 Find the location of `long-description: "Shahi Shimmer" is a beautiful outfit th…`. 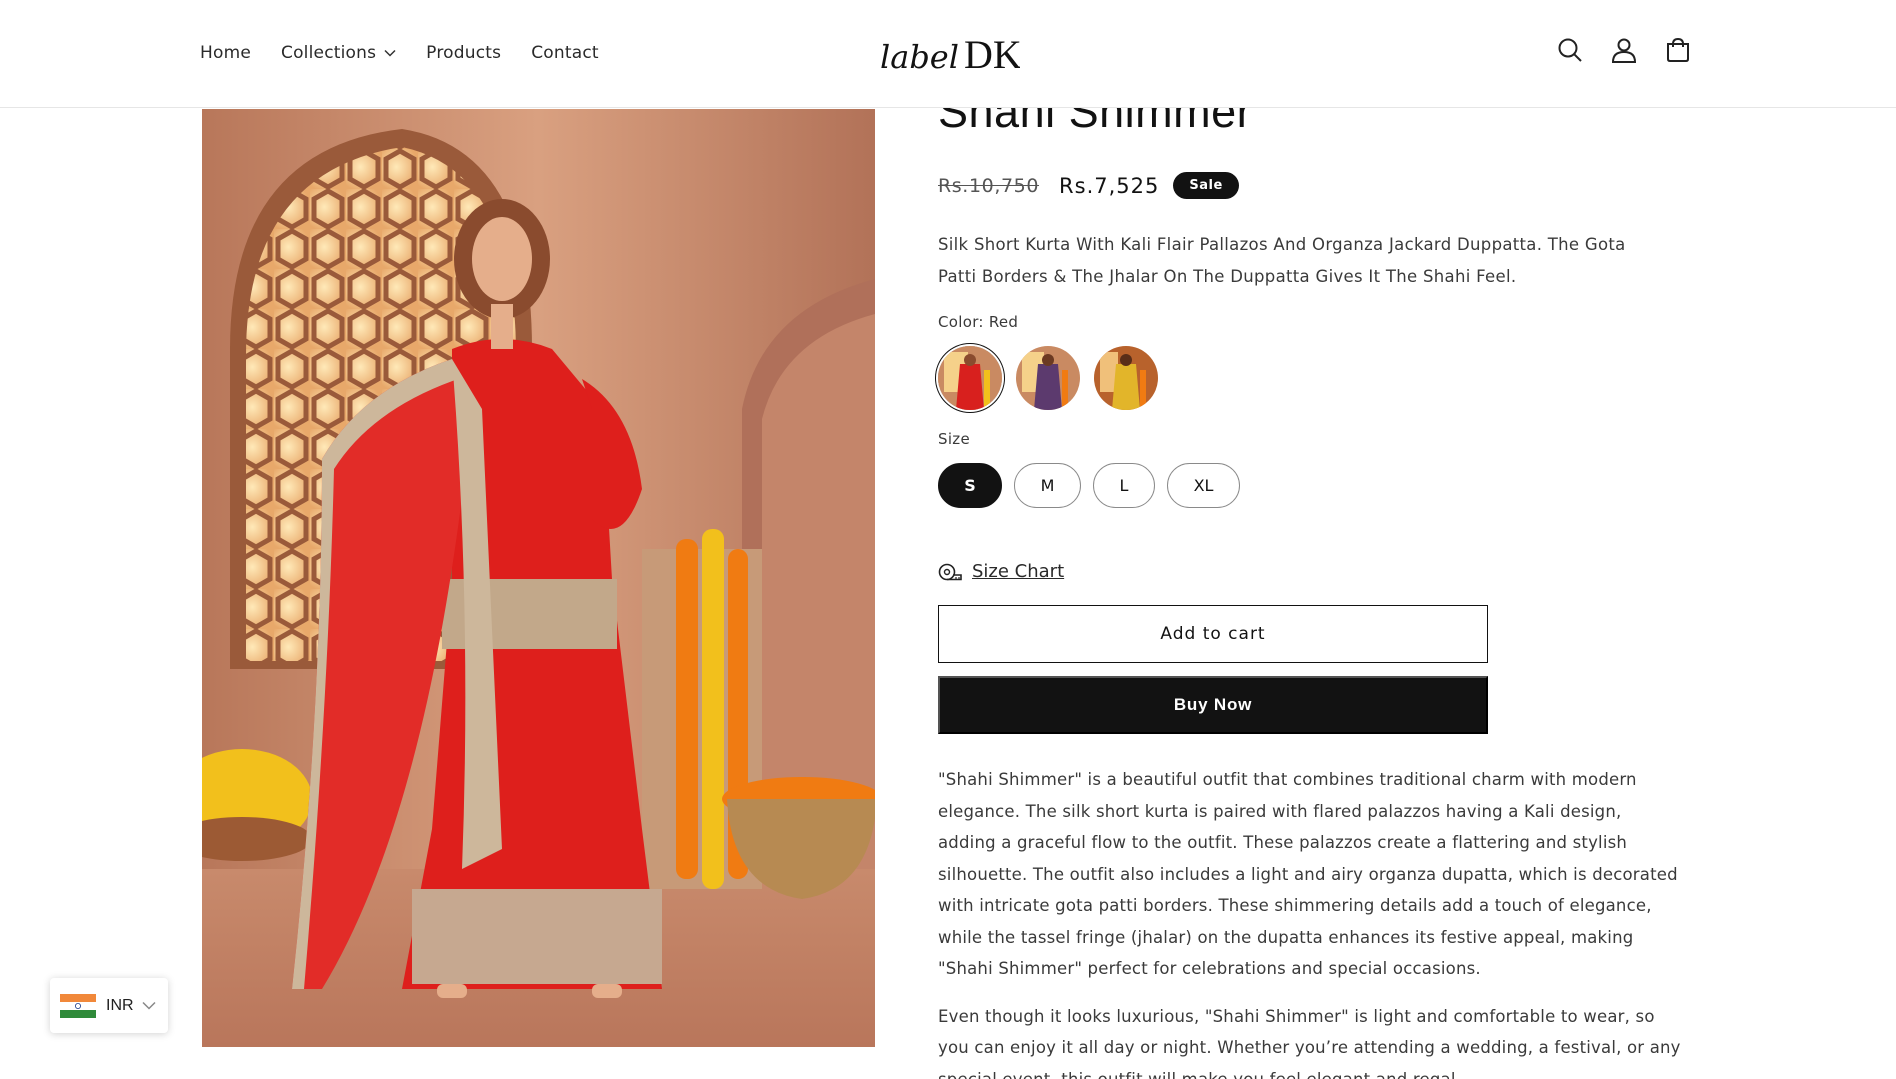

long-description: "Shahi Shimmer" is a beautiful outfit th… is located at coordinates (1310, 921).